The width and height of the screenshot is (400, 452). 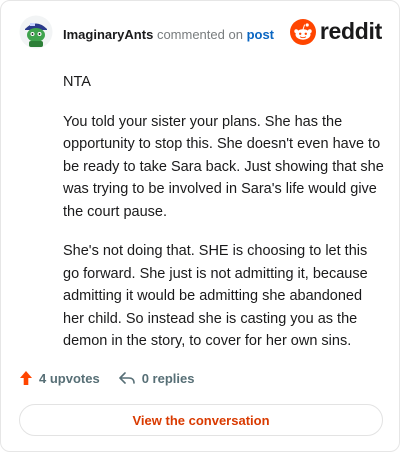 I want to click on reddit-brand: reddit, so click(x=335, y=31).